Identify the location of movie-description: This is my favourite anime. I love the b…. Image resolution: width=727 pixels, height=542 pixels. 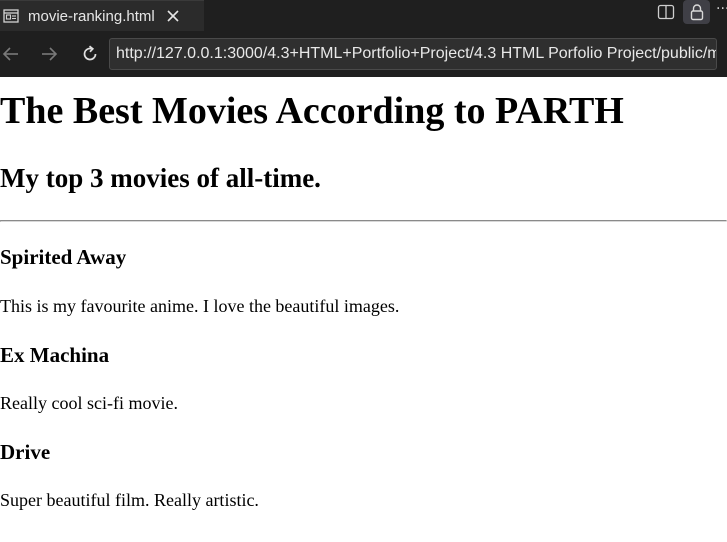
(200, 306).